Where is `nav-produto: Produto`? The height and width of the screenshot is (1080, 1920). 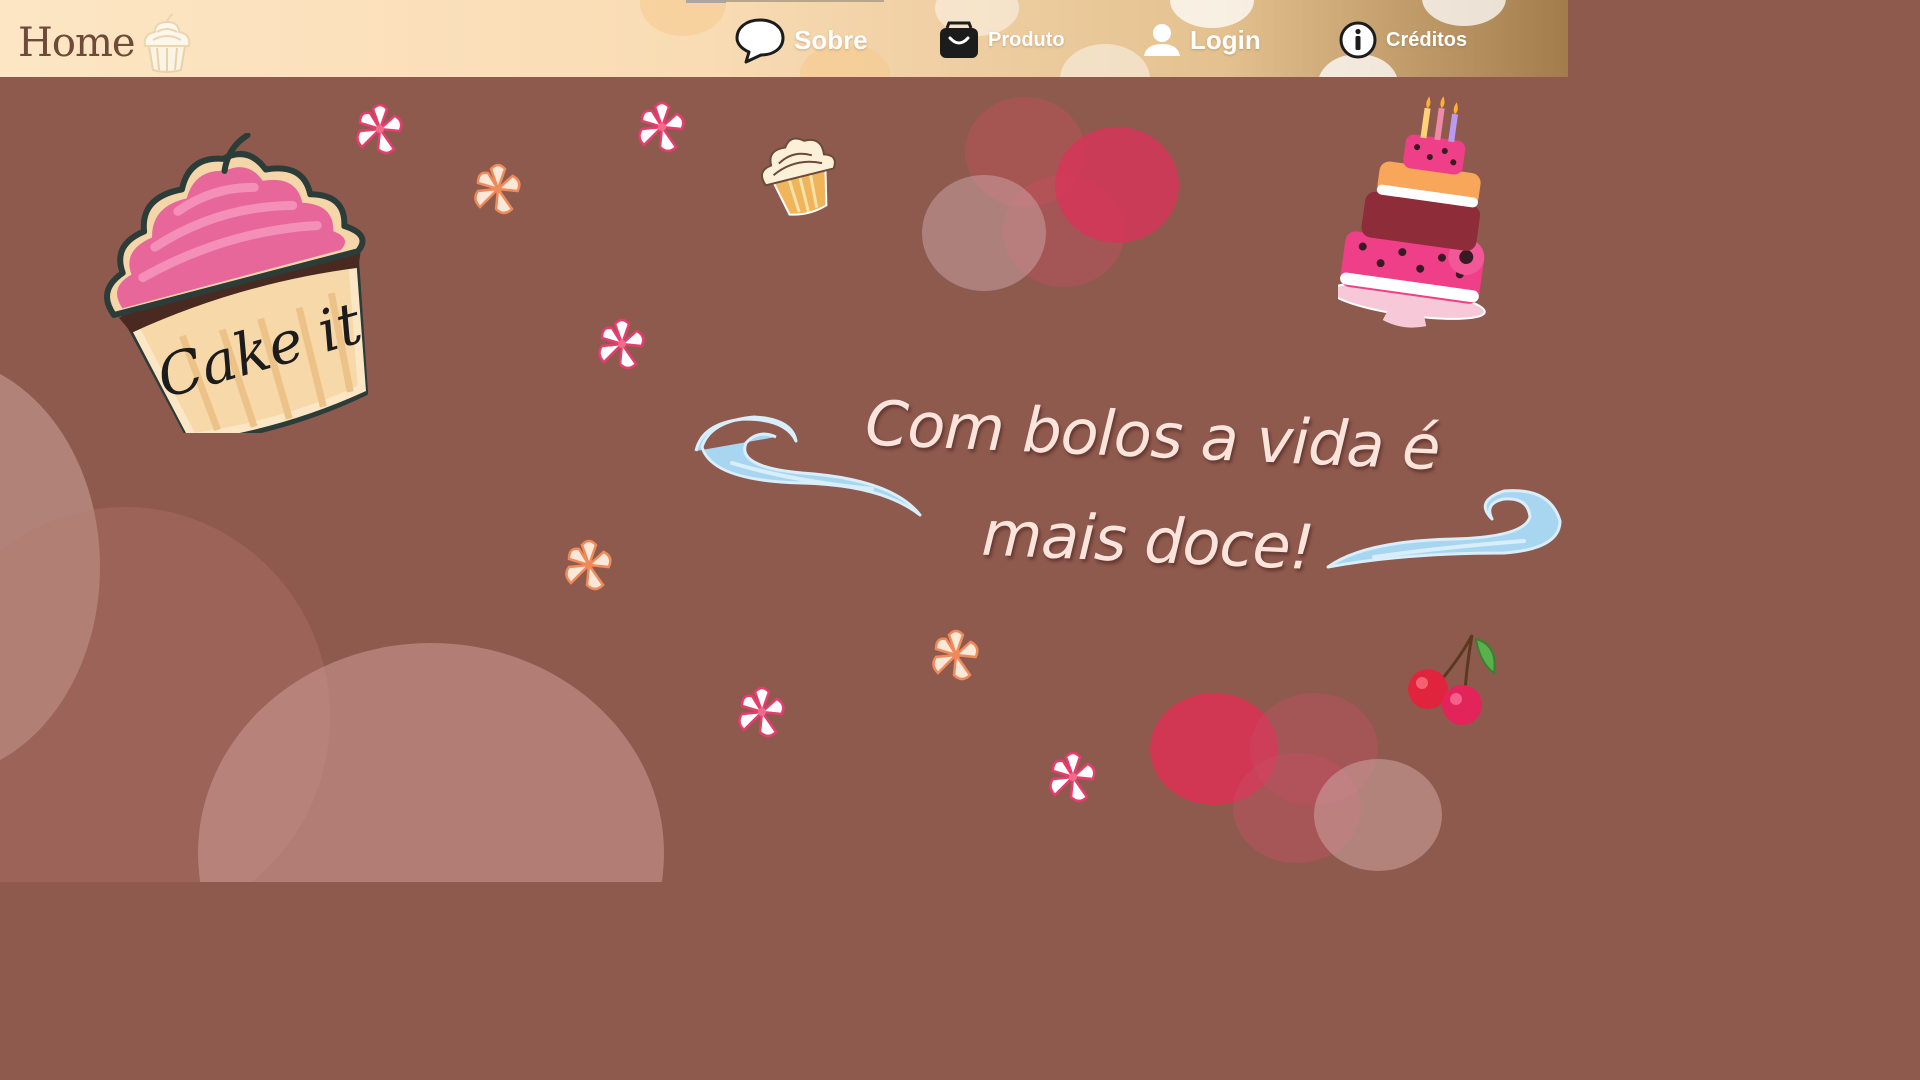 nav-produto: Produto is located at coordinates (1001, 40).